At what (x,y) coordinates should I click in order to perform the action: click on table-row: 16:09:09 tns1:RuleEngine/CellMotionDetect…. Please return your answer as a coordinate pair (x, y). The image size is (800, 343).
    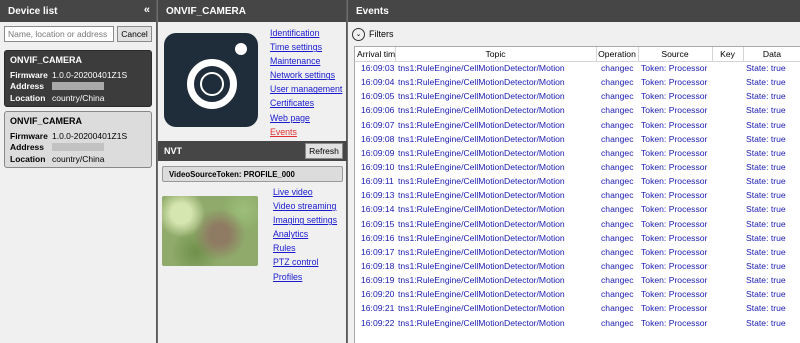
    Looking at the image, I should click on (577, 153).